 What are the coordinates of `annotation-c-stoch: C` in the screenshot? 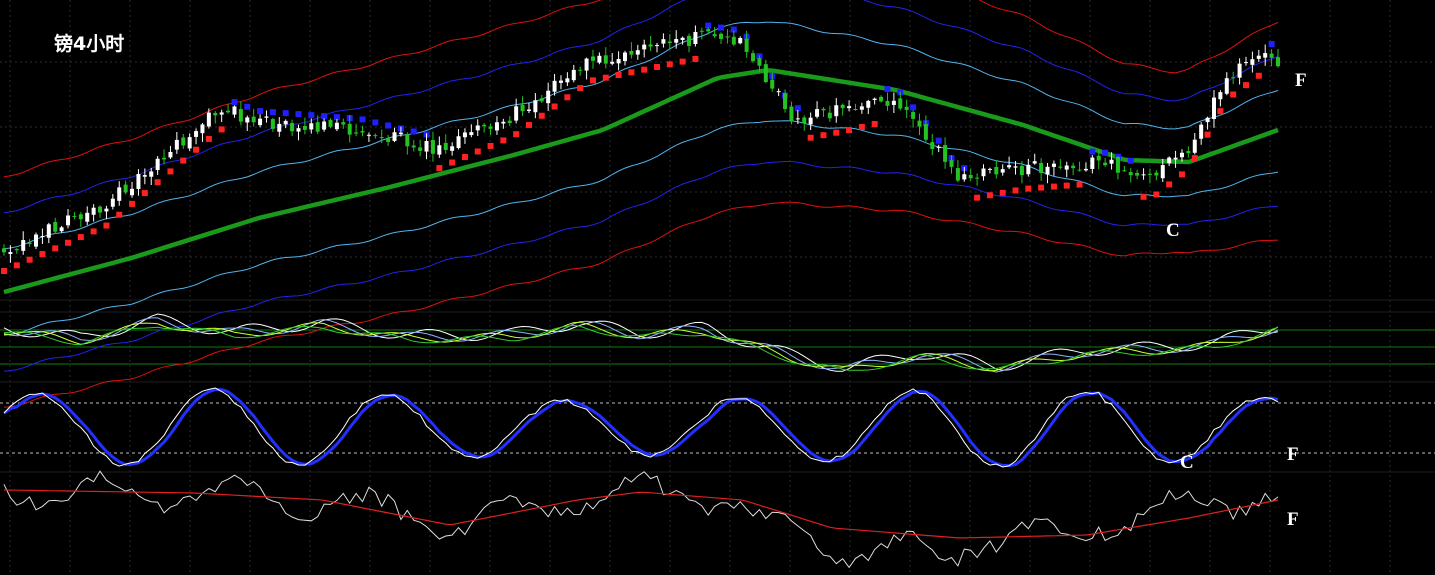 It's located at (1187, 462).